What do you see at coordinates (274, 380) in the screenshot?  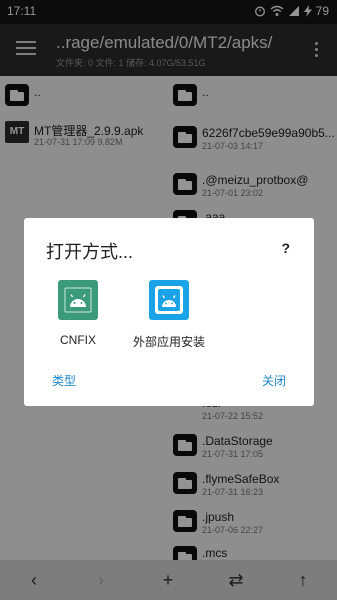 I see `close-button: 关闭` at bounding box center [274, 380].